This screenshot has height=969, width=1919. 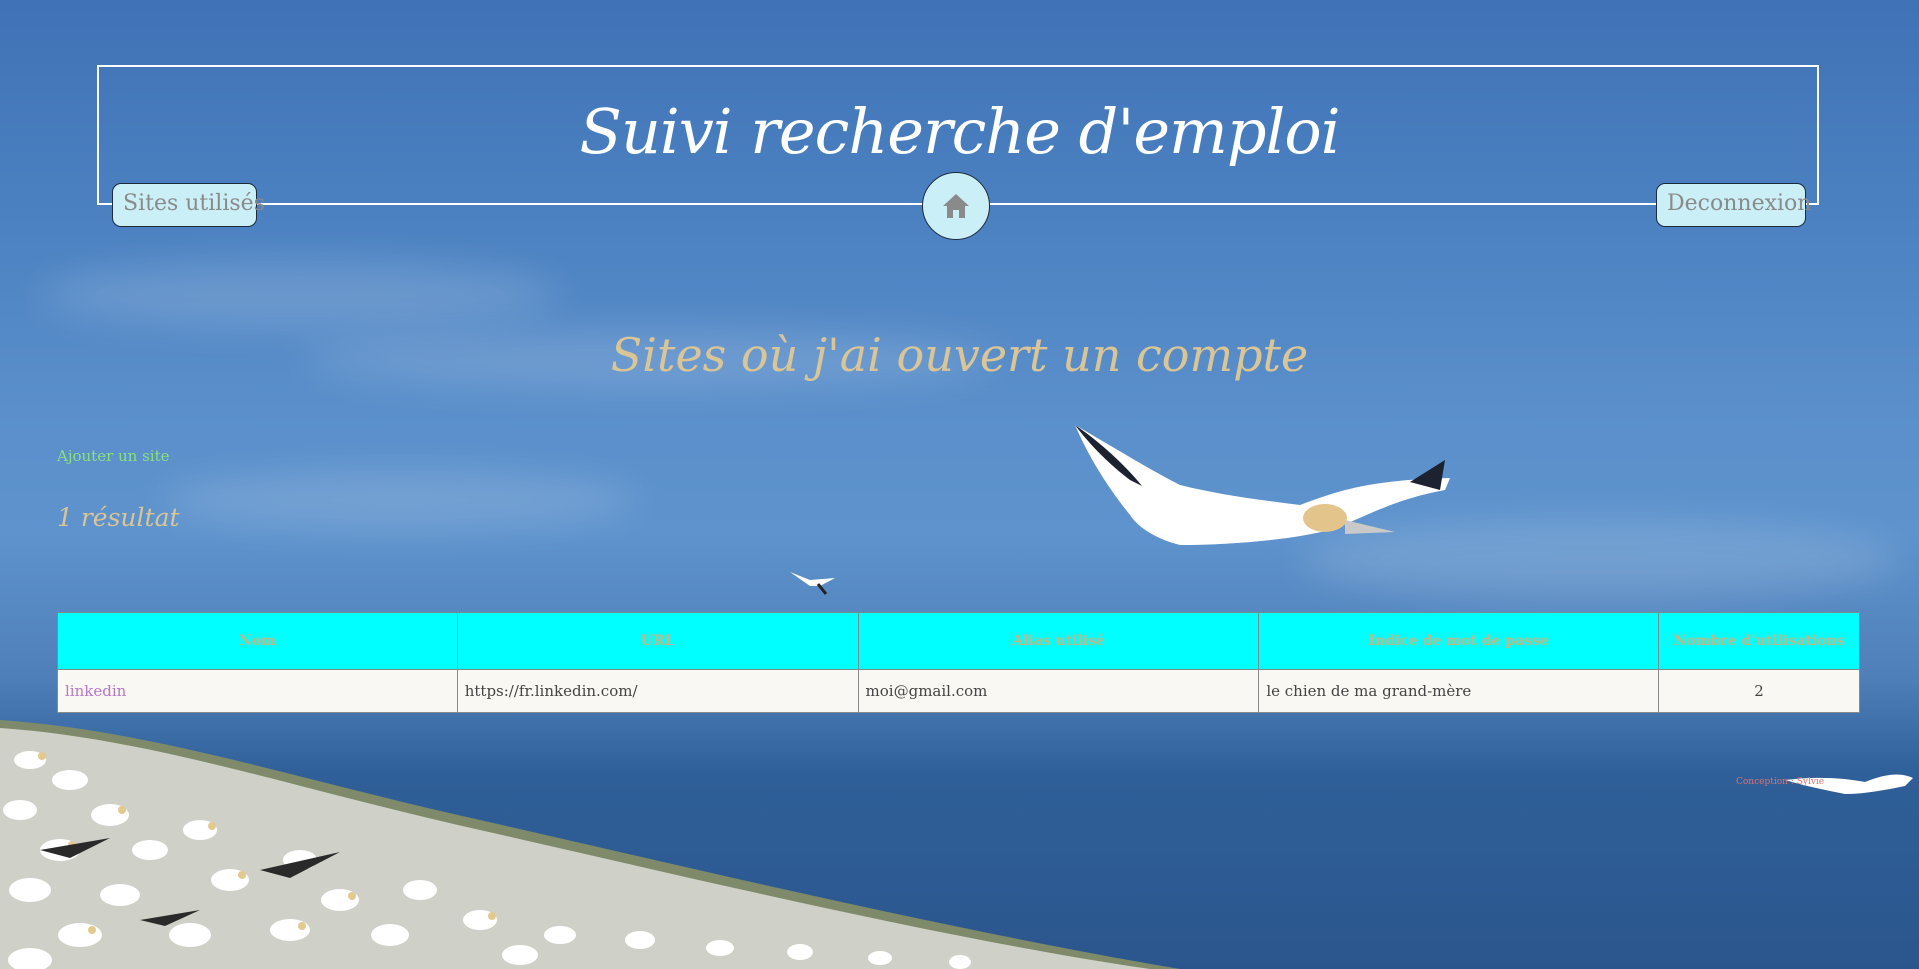 I want to click on home-icon, so click(x=956, y=206).